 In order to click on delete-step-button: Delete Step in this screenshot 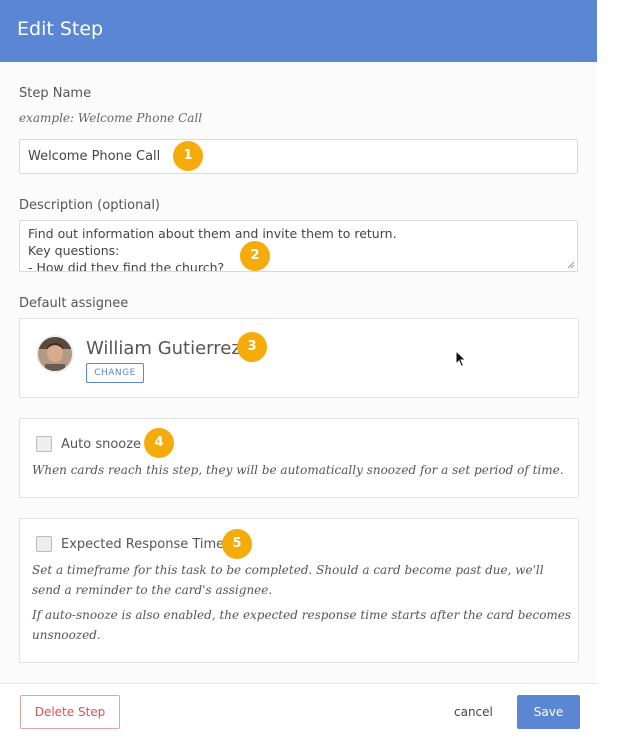, I will do `click(70, 712)`.